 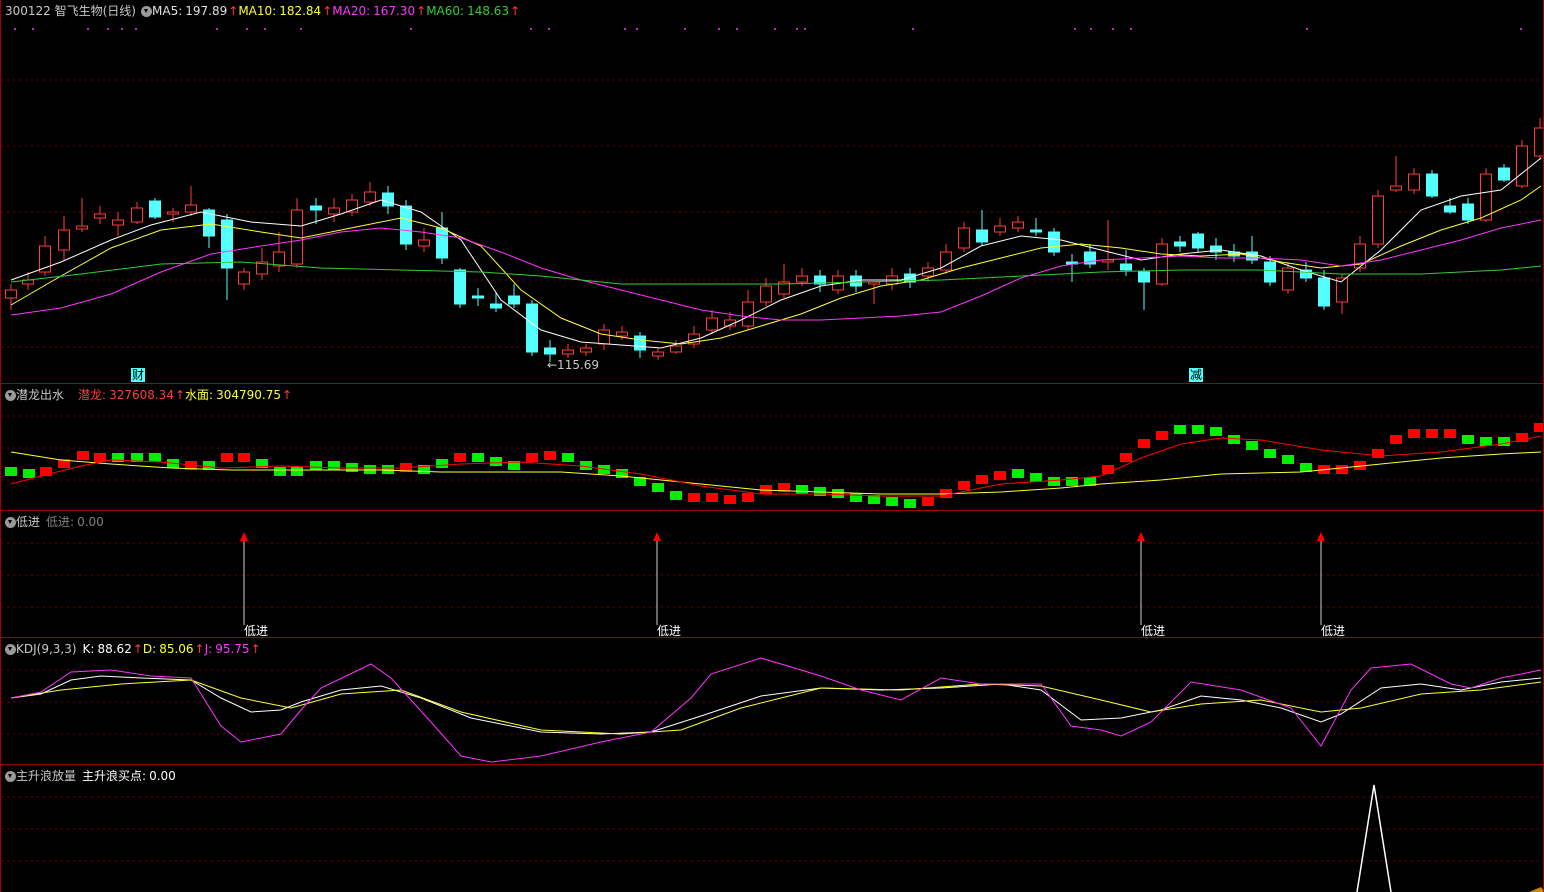 I want to click on kdj-chart, so click(x=772, y=701).